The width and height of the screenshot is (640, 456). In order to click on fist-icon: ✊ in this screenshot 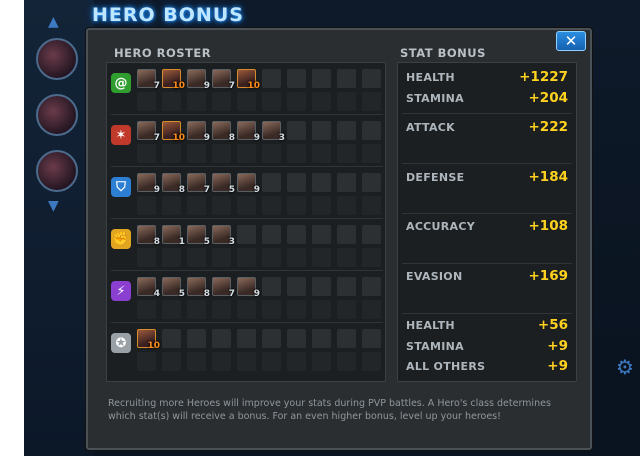, I will do `click(121, 239)`.